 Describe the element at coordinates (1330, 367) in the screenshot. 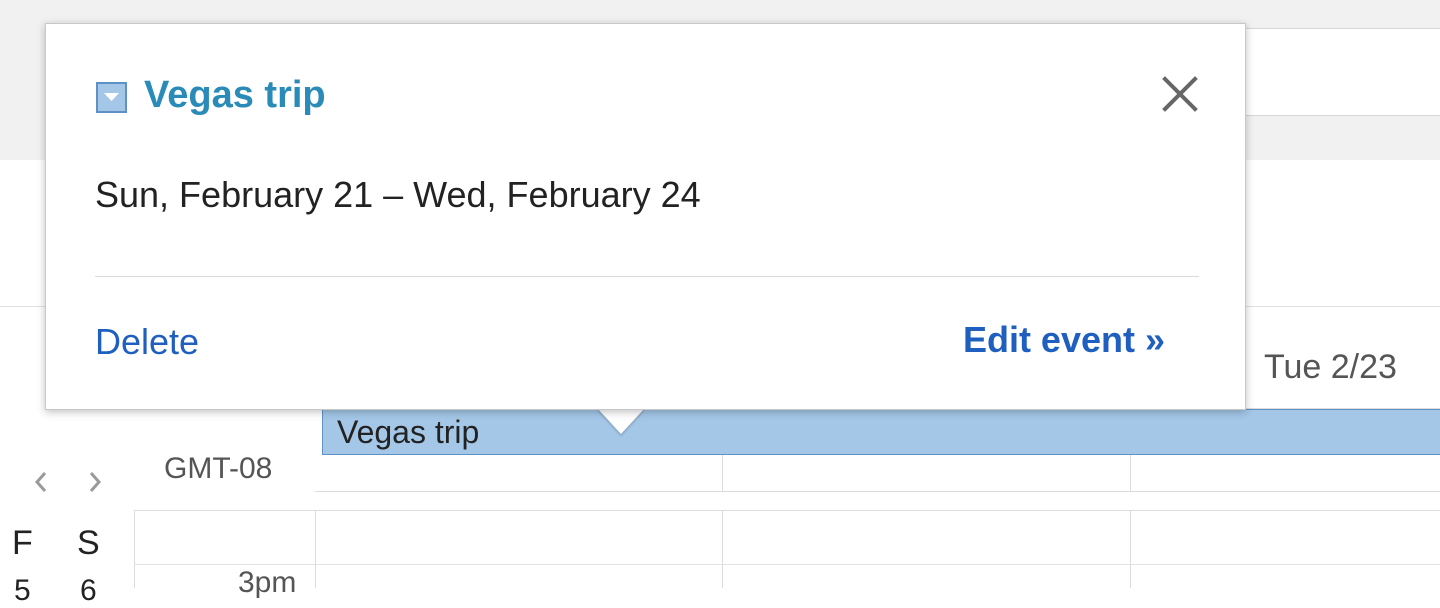

I see `day-header-tue: Tue 2/23` at that location.